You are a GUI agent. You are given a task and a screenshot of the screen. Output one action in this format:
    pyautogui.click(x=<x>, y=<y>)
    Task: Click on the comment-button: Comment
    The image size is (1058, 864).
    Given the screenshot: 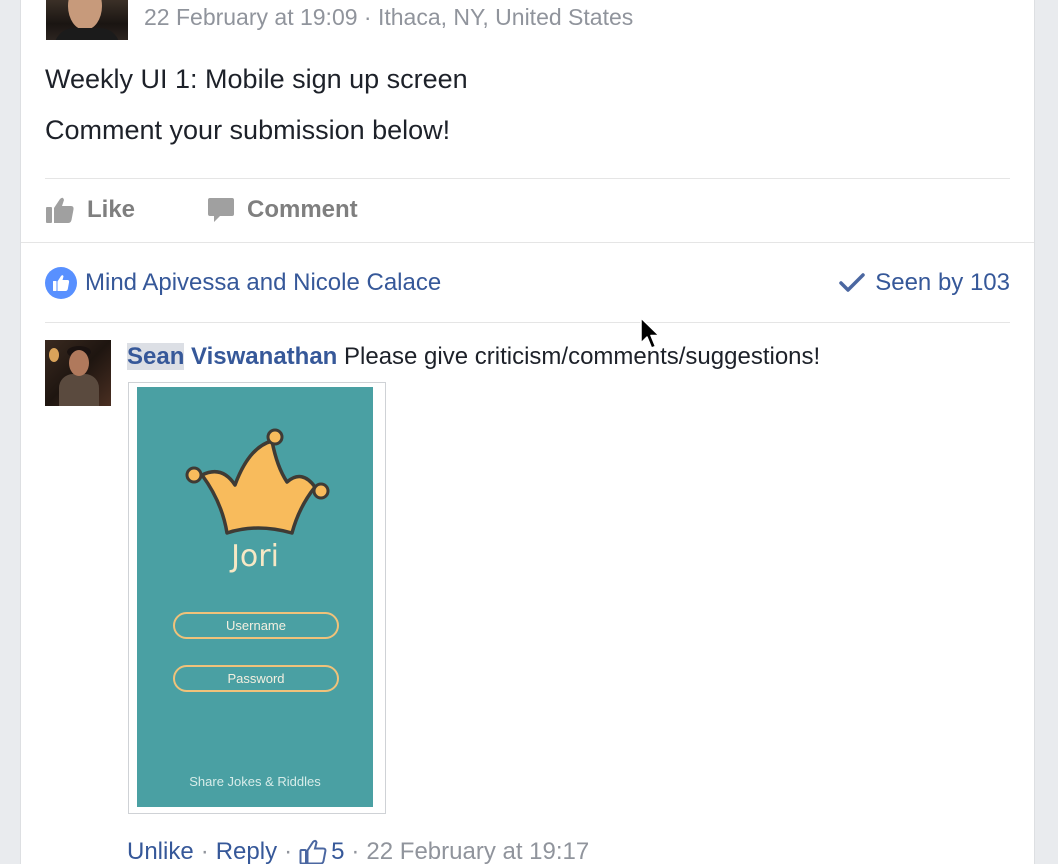 What is the action you would take?
    pyautogui.click(x=282, y=210)
    